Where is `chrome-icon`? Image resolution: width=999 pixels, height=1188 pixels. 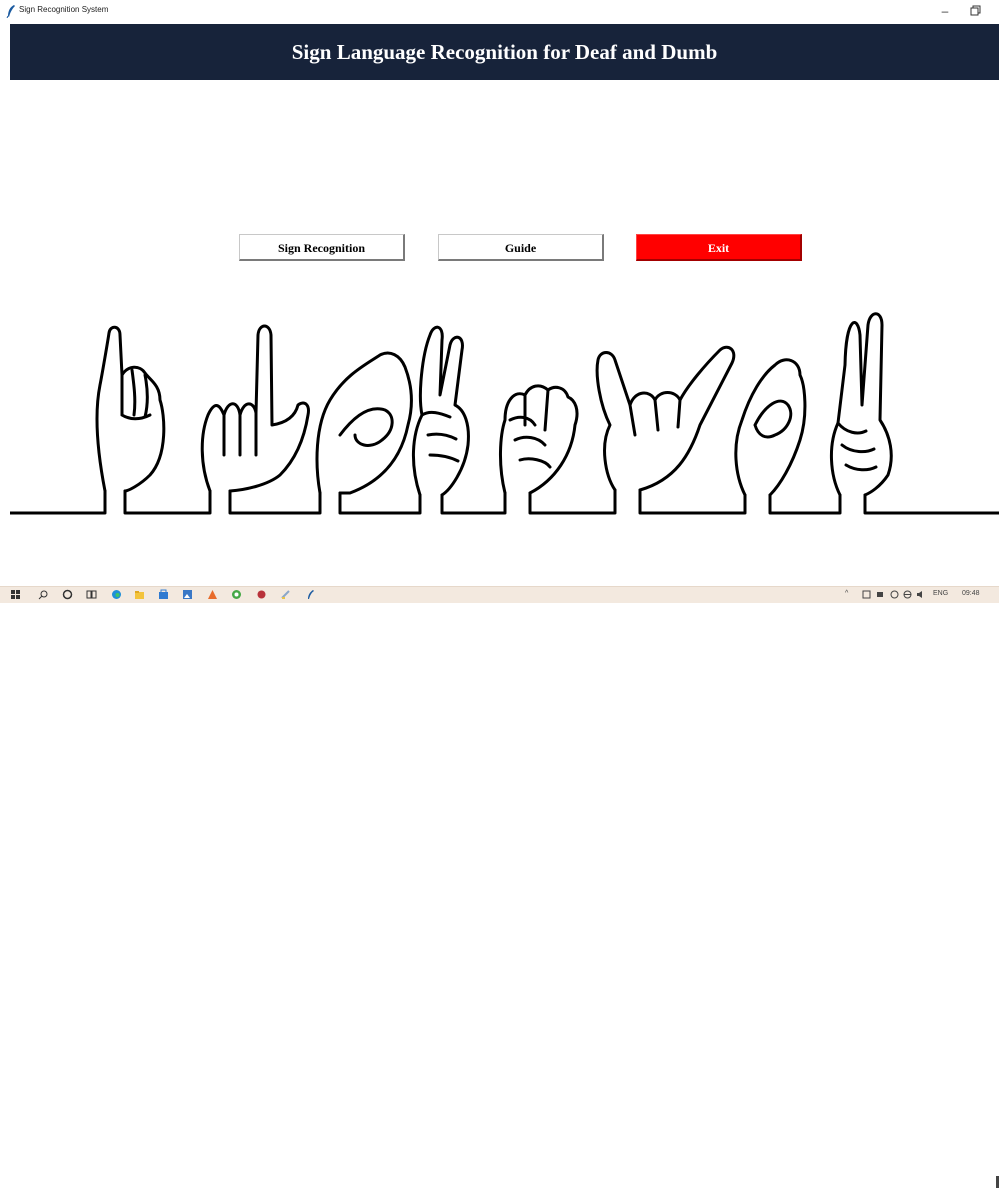
chrome-icon is located at coordinates (236, 594).